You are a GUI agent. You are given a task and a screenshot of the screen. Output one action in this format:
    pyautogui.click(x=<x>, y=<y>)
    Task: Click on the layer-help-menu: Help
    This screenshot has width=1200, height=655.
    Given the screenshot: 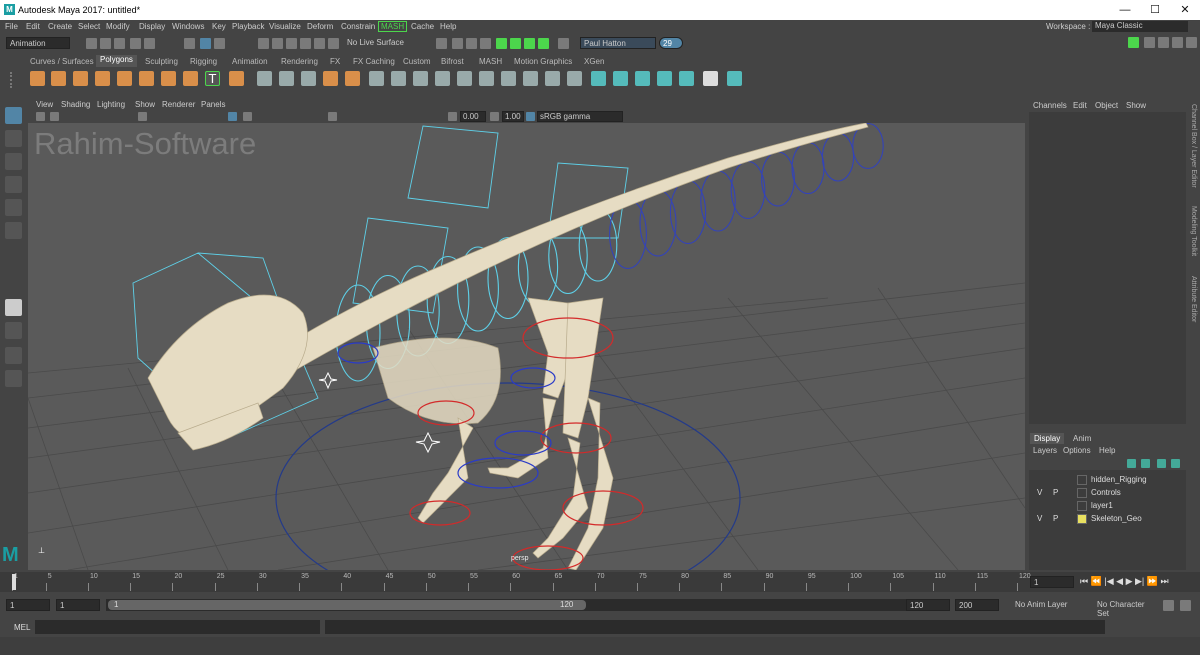 What is the action you would take?
    pyautogui.click(x=1107, y=450)
    